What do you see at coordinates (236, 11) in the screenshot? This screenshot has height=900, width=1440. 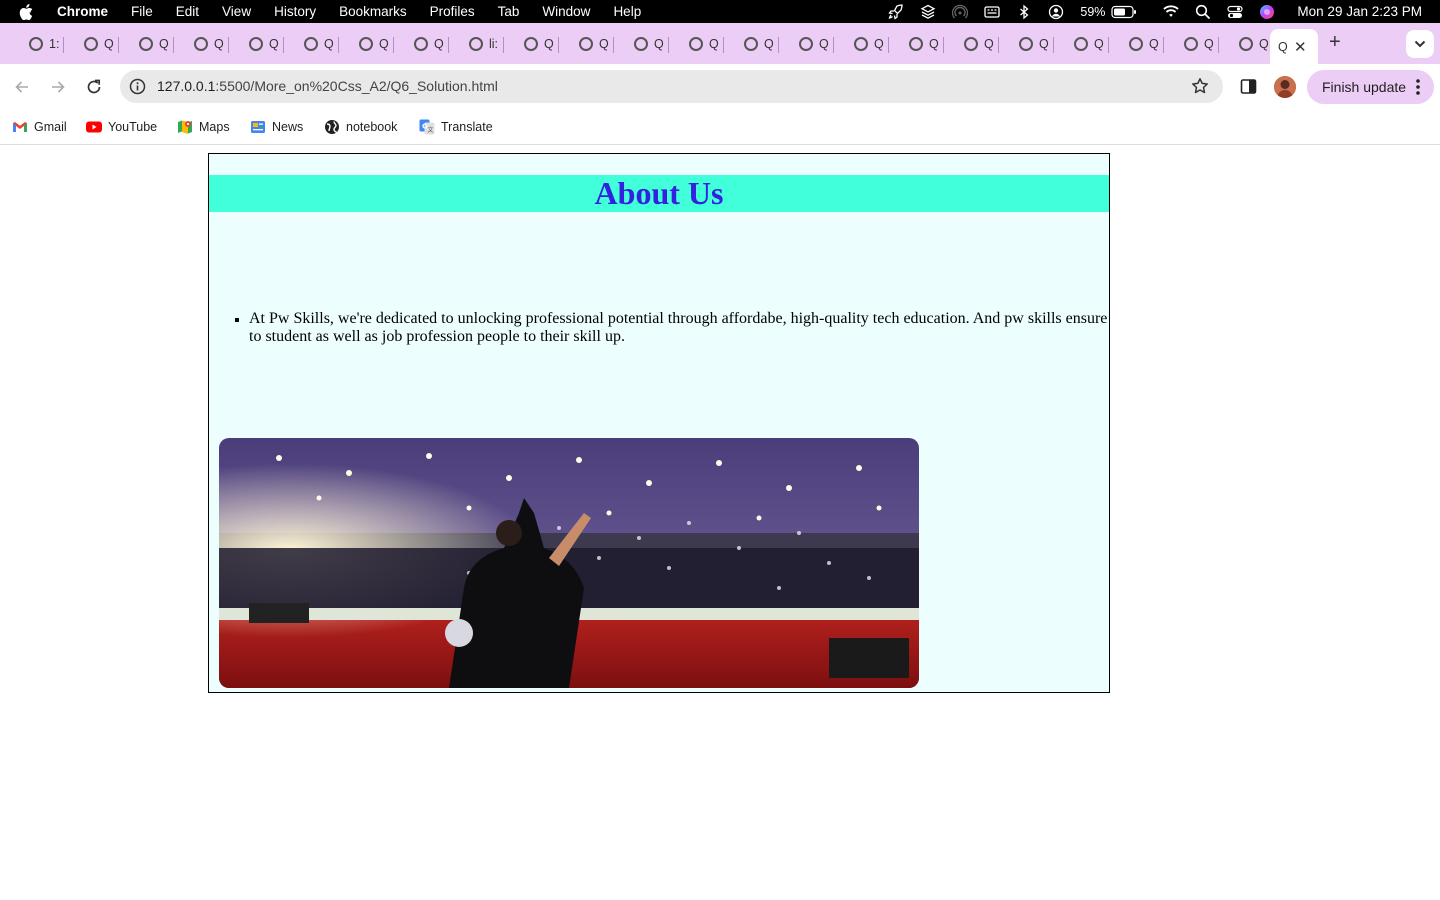 I see `menu-view: View` at bounding box center [236, 11].